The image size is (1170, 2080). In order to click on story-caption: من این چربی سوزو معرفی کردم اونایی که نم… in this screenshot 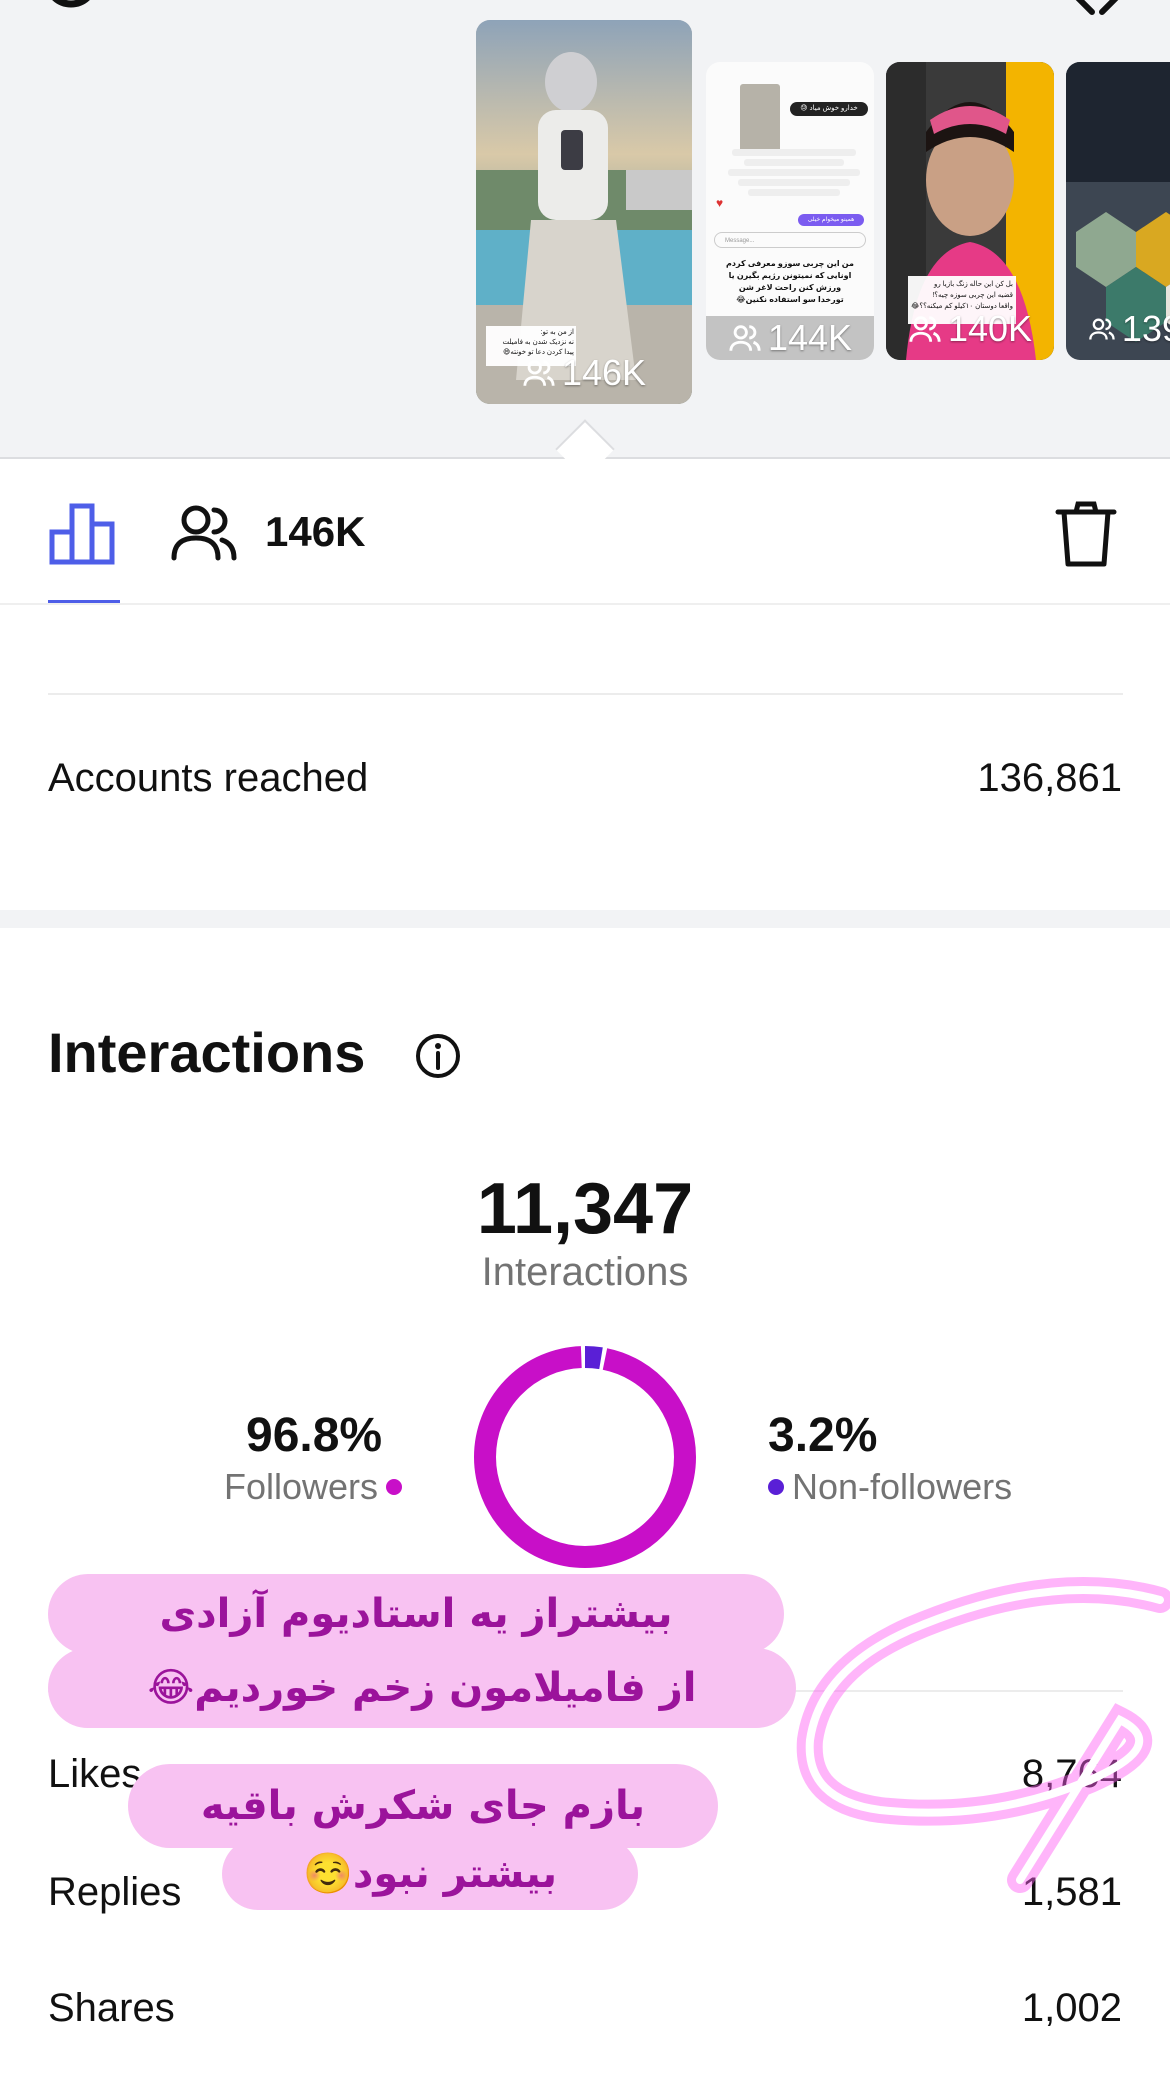, I will do `click(790, 281)`.